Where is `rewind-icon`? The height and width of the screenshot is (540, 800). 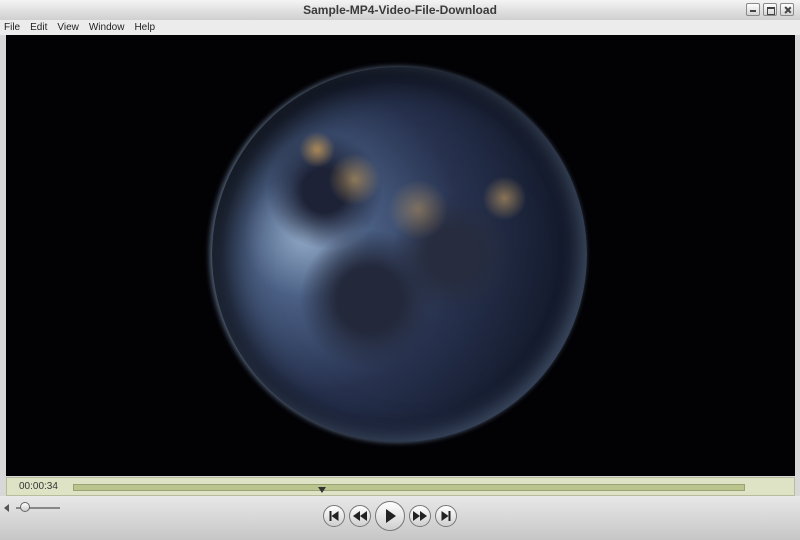 rewind-icon is located at coordinates (360, 516).